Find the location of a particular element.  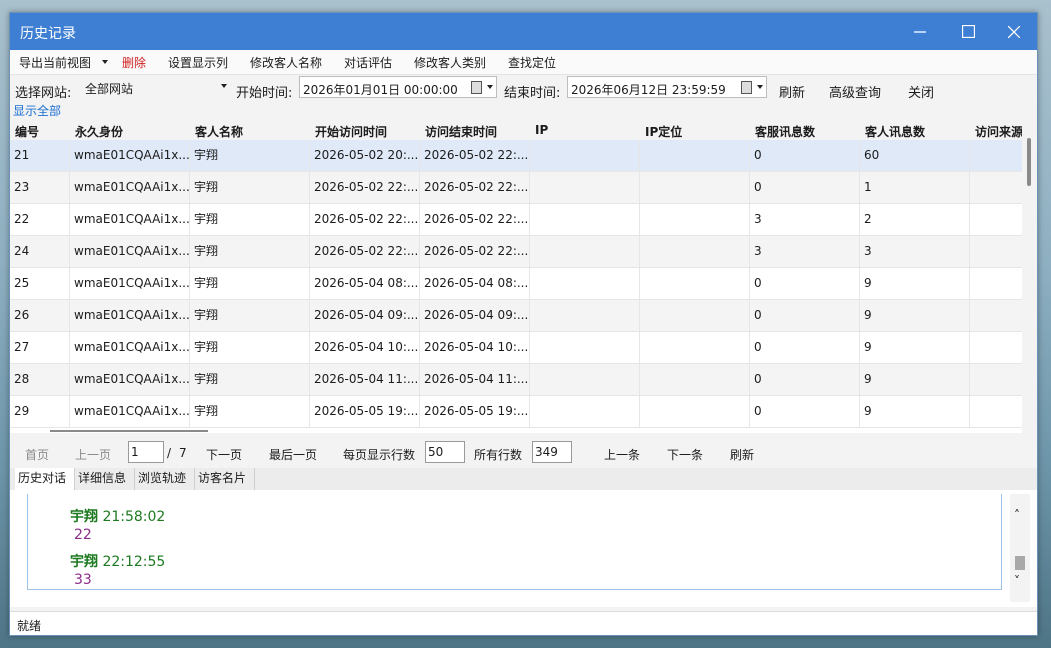

next-item-button: 下一条 is located at coordinates (685, 454).